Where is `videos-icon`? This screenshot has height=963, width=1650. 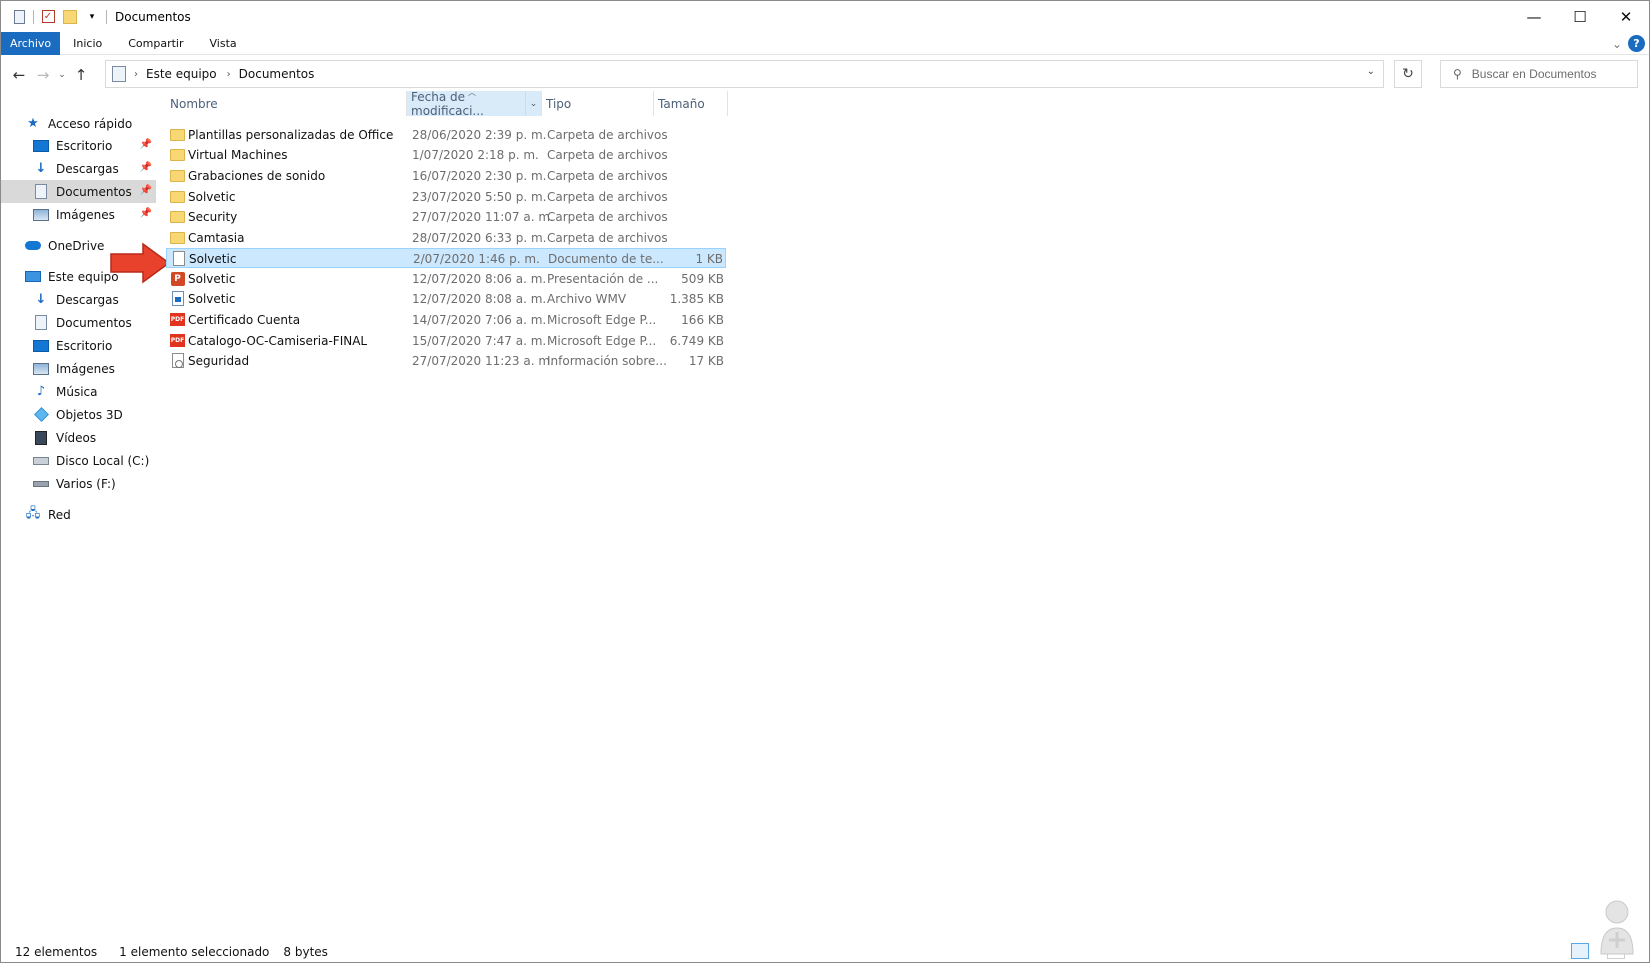 videos-icon is located at coordinates (41, 438).